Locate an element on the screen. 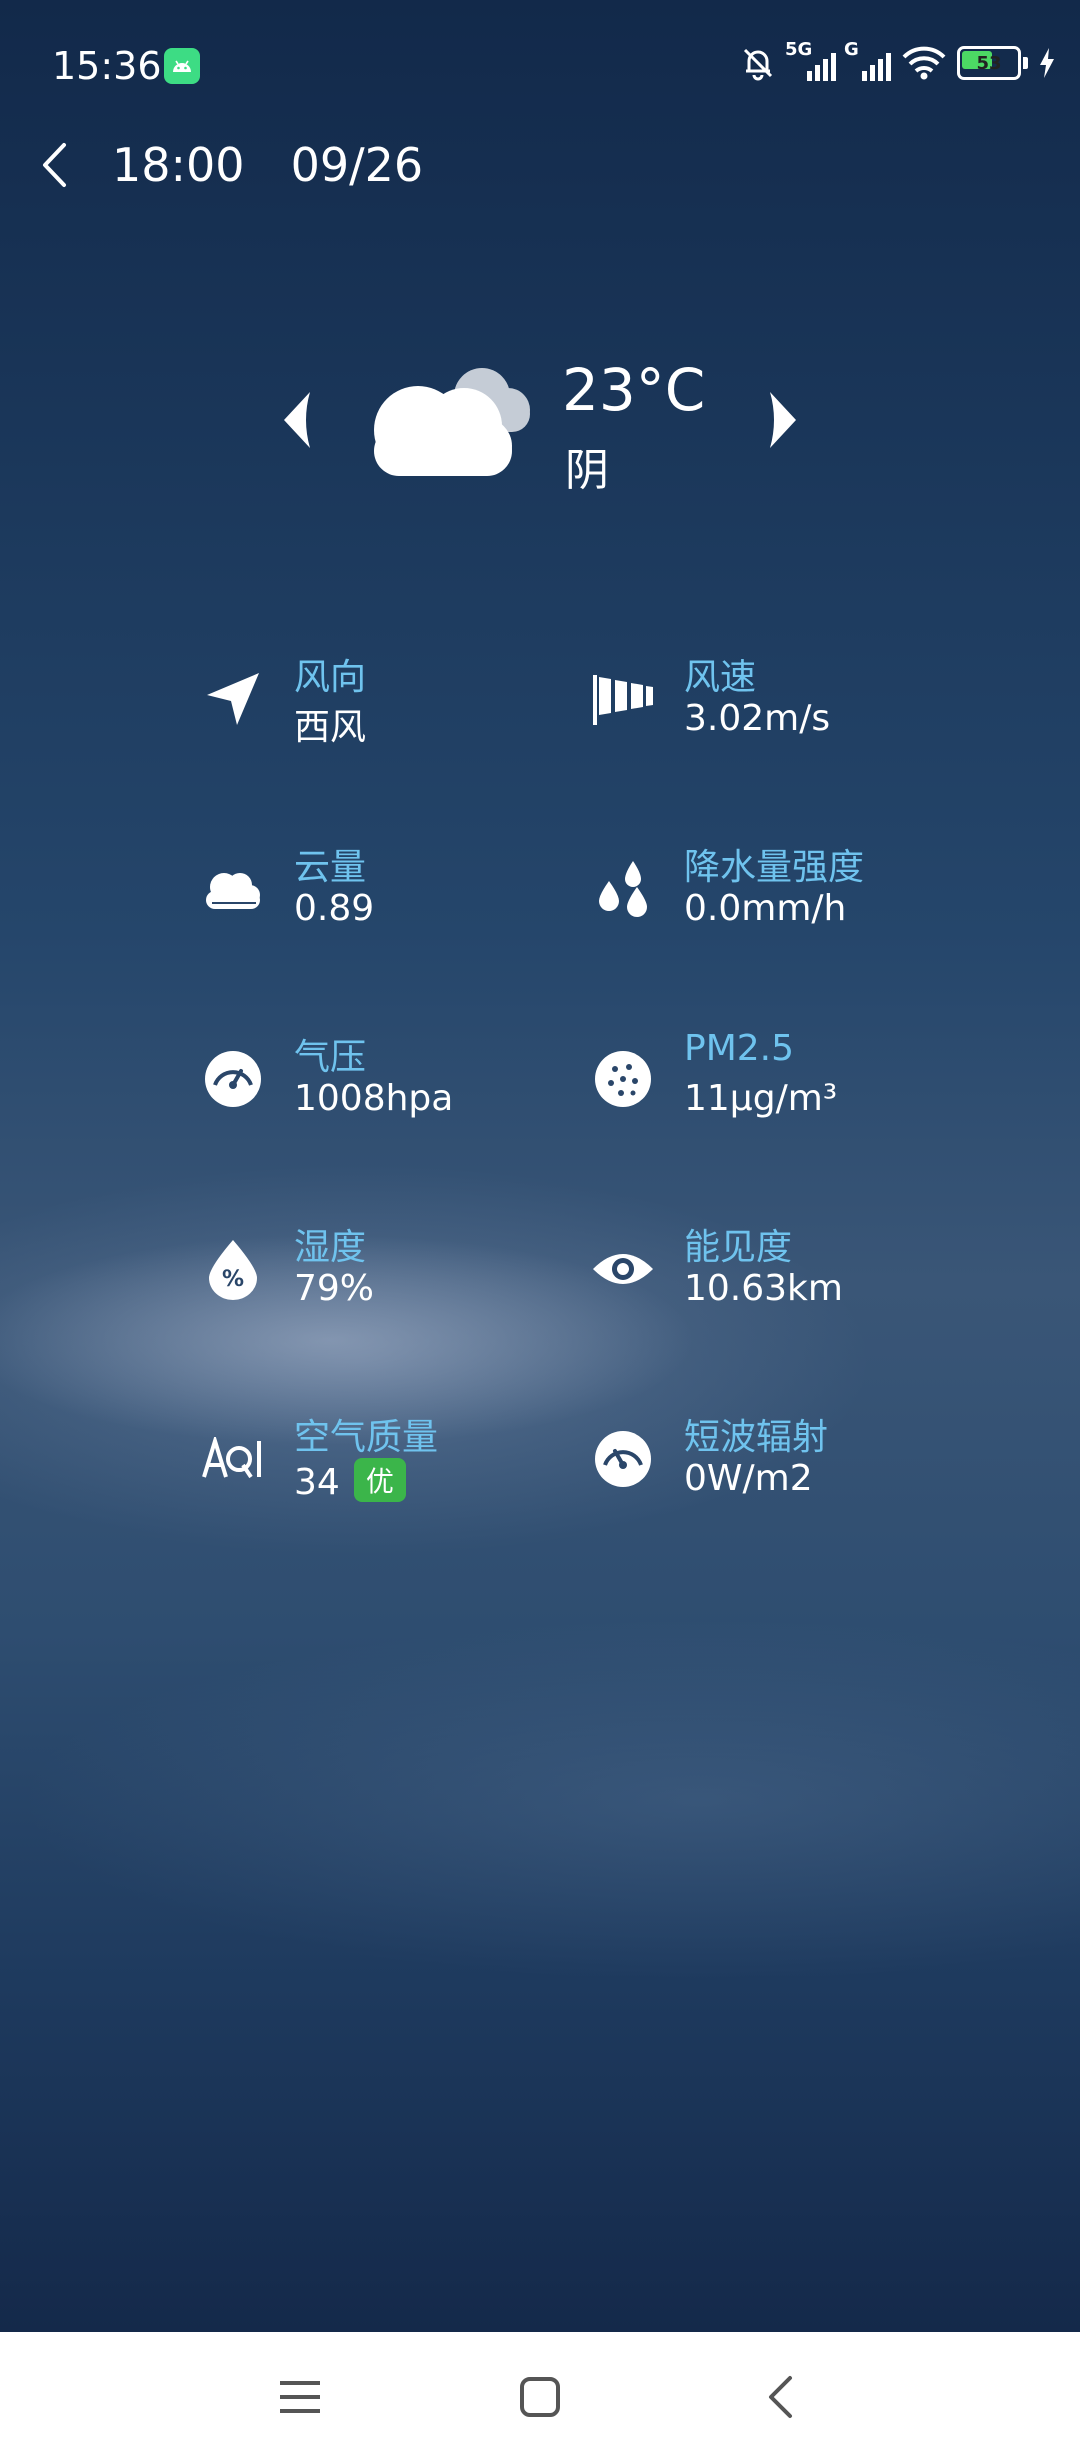 This screenshot has width=1080, height=2460. triangle-left-icon is located at coordinates (297, 420).